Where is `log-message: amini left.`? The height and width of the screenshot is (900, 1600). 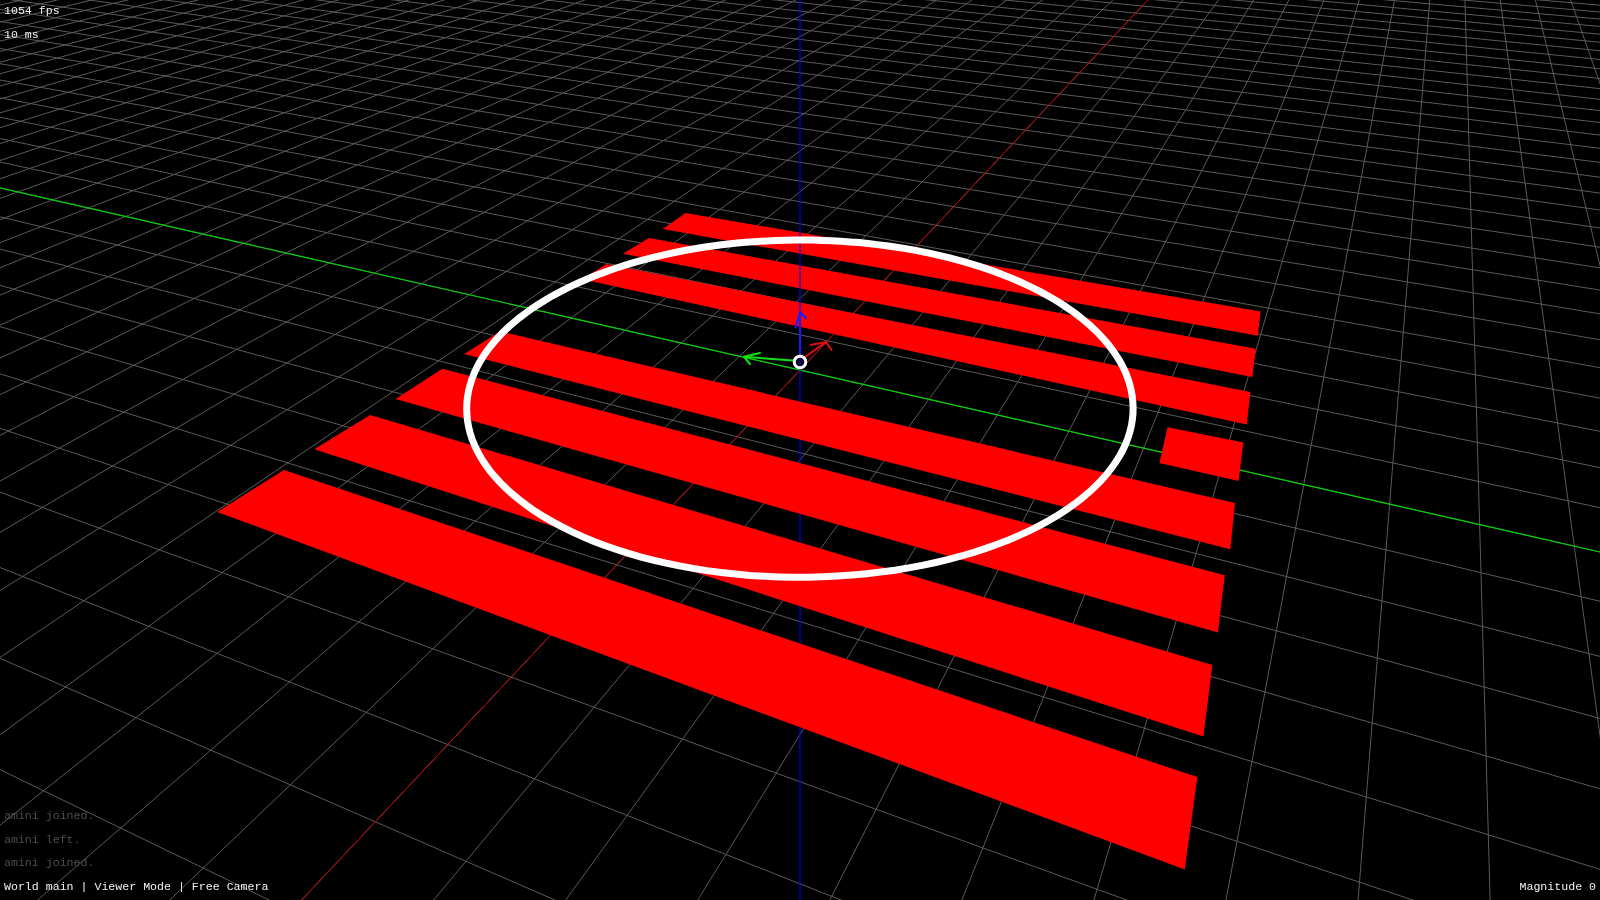 log-message: amini left. is located at coordinates (42, 839).